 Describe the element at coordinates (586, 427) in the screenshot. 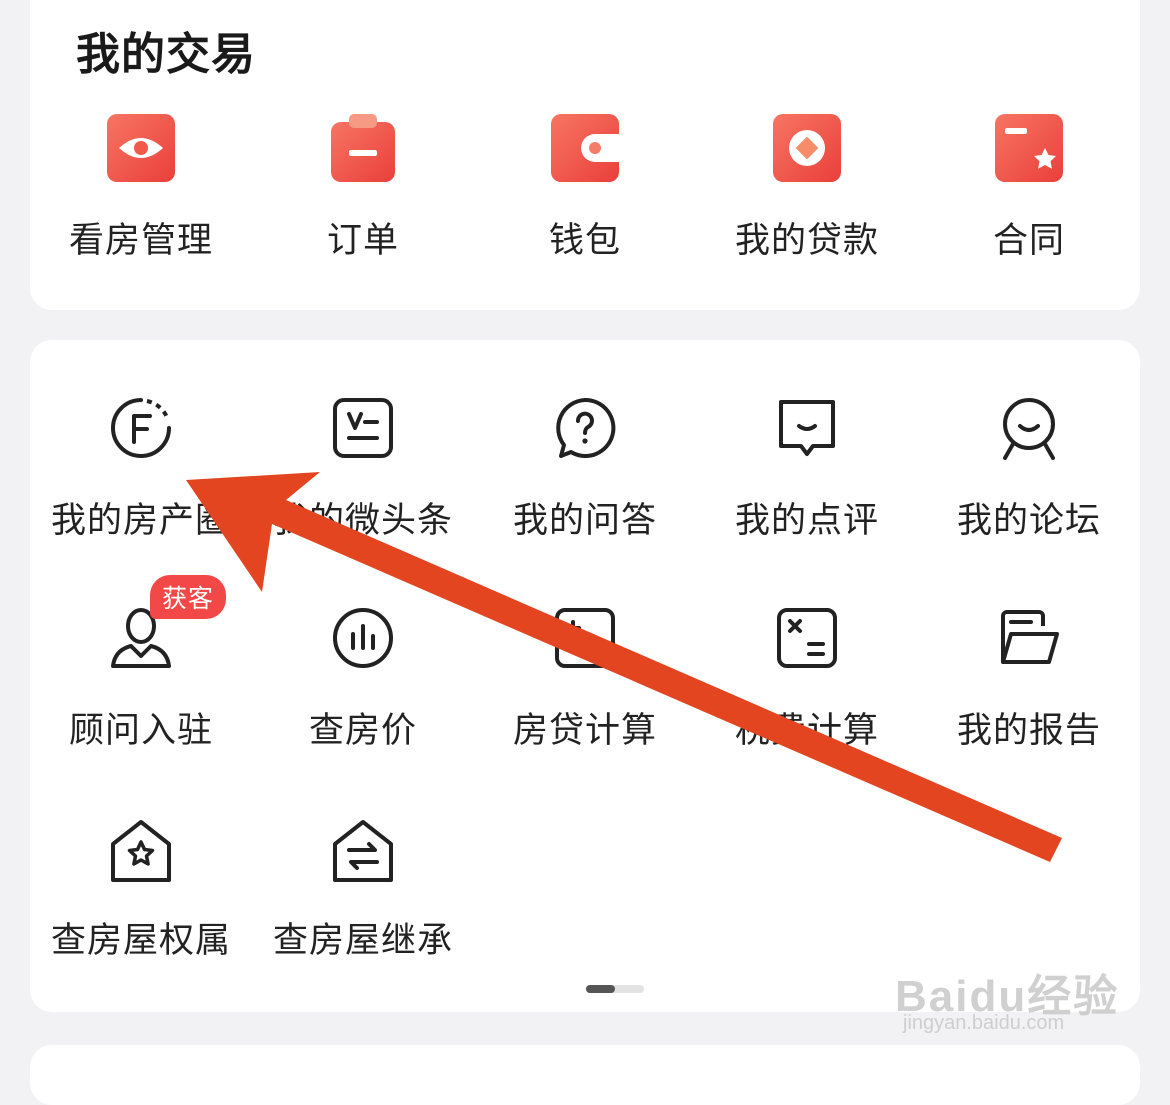

I see `question-bubble-icon` at that location.